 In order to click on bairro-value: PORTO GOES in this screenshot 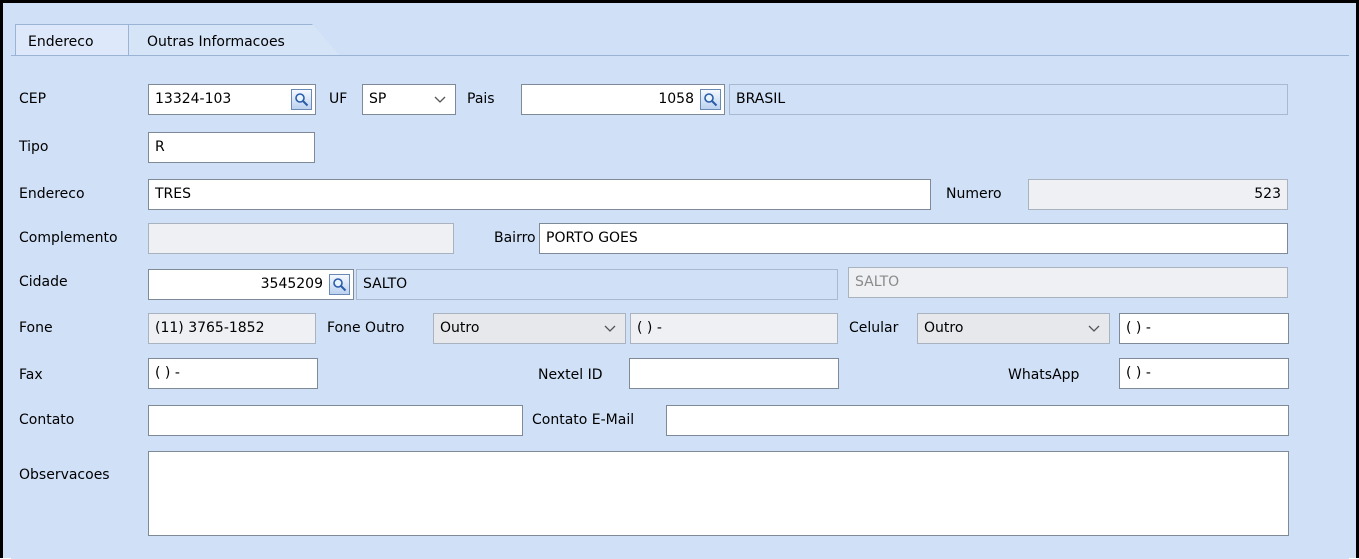, I will do `click(592, 238)`.